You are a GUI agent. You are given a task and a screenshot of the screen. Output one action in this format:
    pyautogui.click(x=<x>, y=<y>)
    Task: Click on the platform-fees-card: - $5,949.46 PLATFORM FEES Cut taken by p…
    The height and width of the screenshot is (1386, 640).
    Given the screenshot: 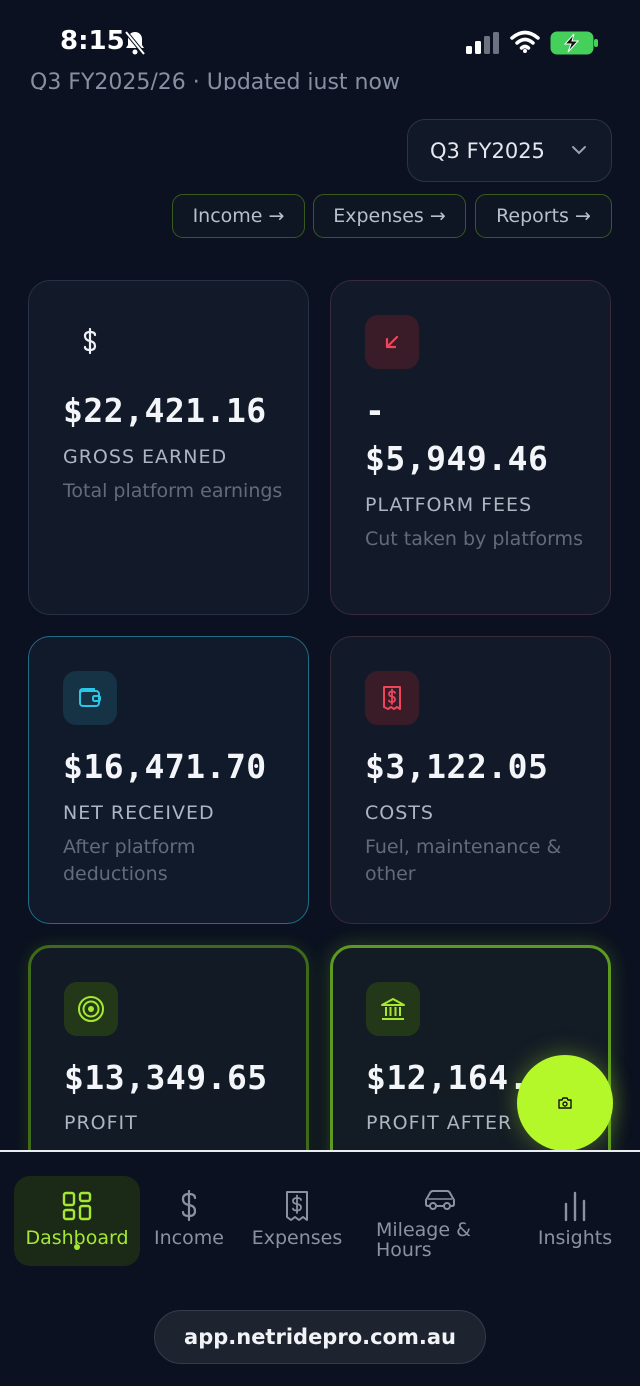 What is the action you would take?
    pyautogui.click(x=470, y=447)
    